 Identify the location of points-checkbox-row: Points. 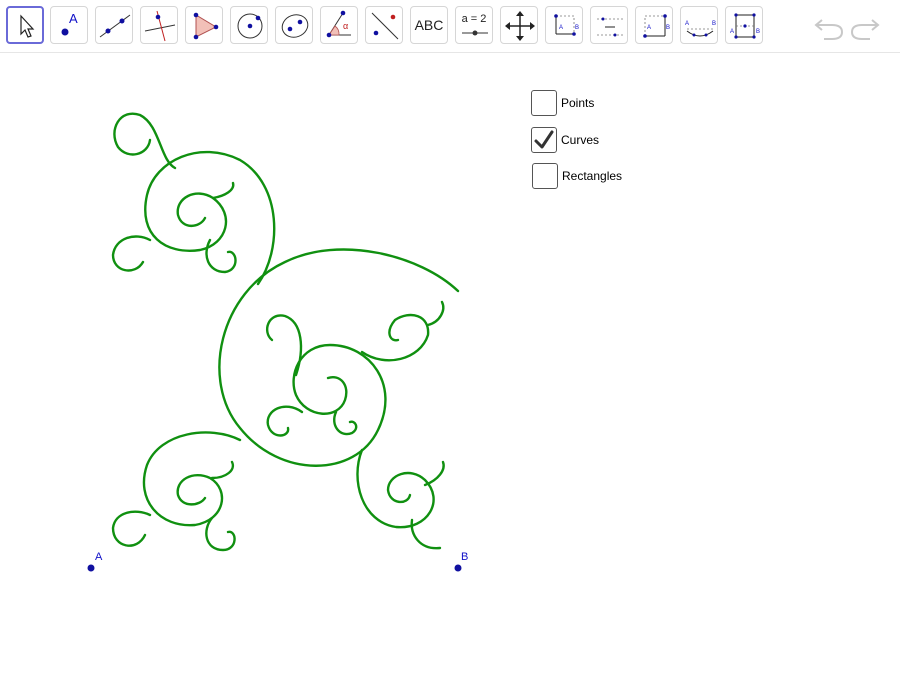
(562, 103).